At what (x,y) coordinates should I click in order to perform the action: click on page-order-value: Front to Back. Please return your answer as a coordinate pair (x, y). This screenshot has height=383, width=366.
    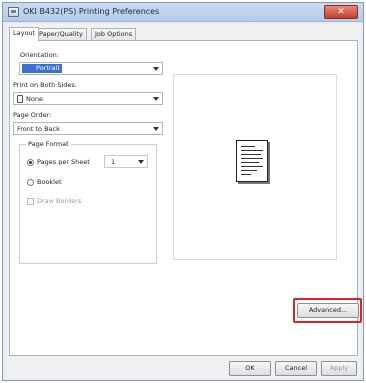
    Looking at the image, I should click on (38, 129).